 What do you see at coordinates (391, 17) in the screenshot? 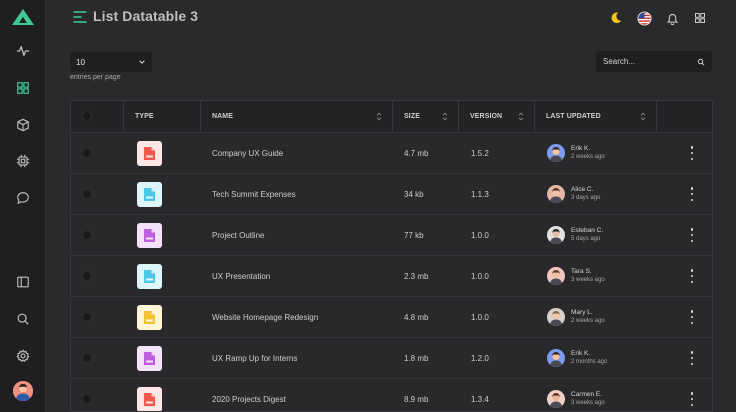
I see `top-bar: List Datatable 3` at bounding box center [391, 17].